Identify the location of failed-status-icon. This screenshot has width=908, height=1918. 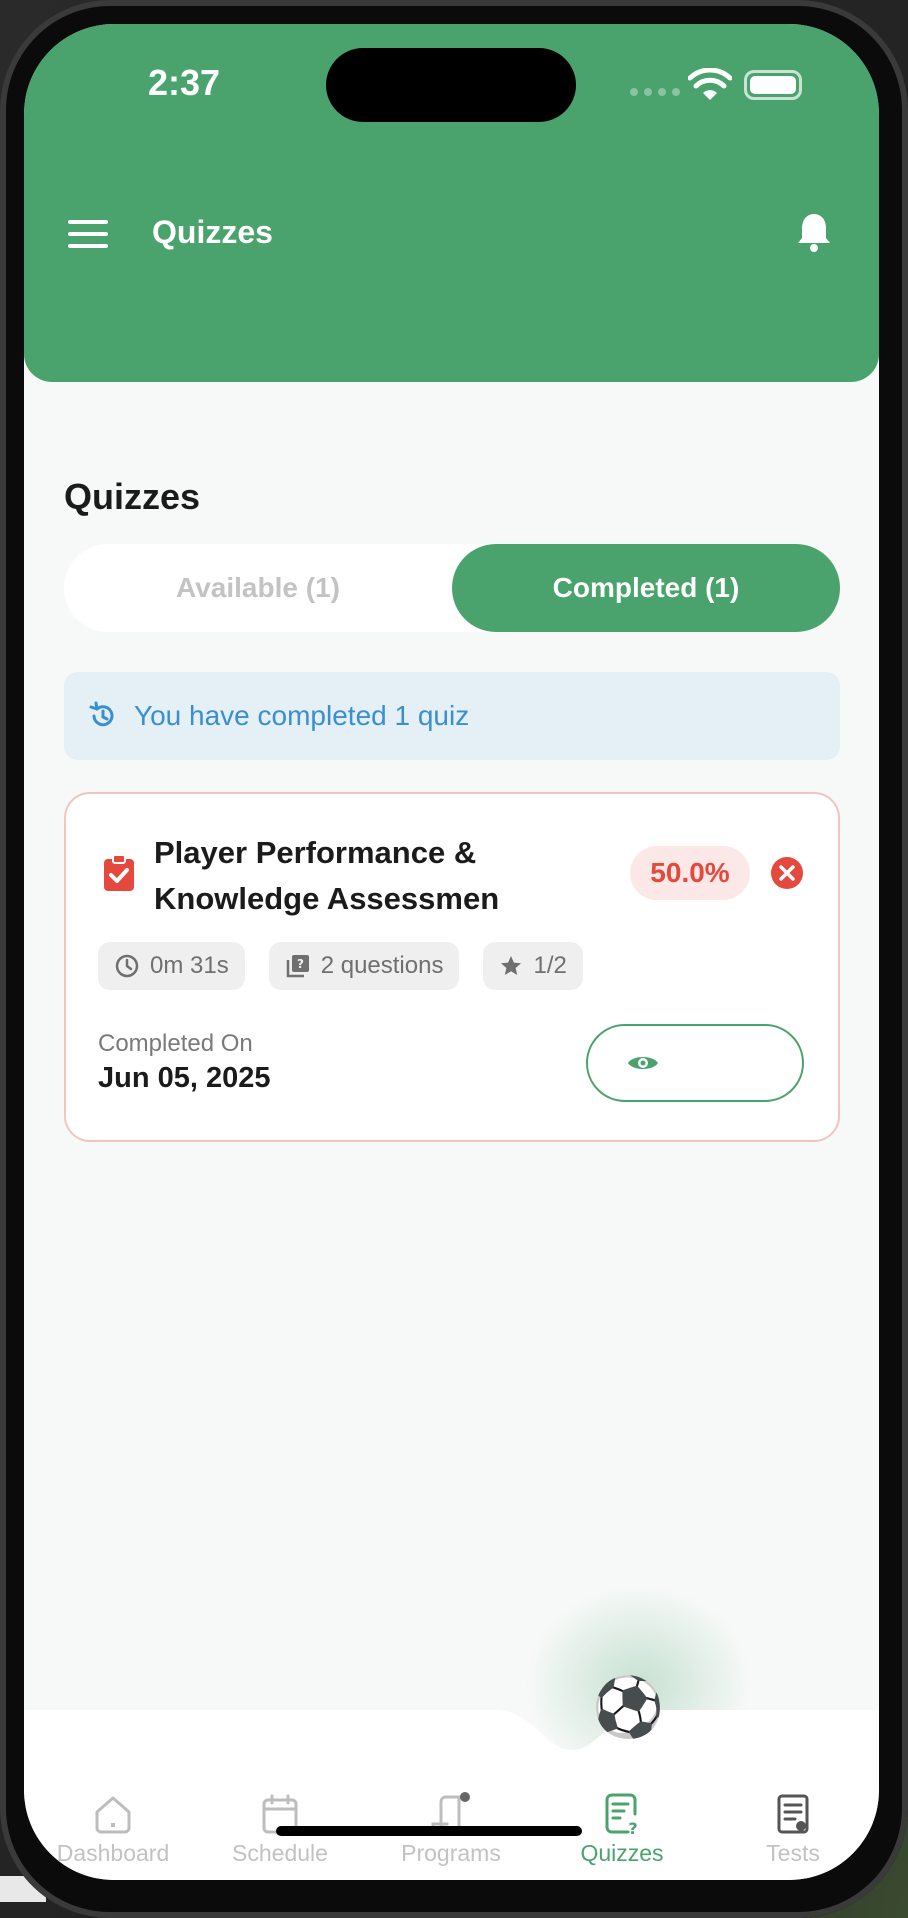
(787, 873).